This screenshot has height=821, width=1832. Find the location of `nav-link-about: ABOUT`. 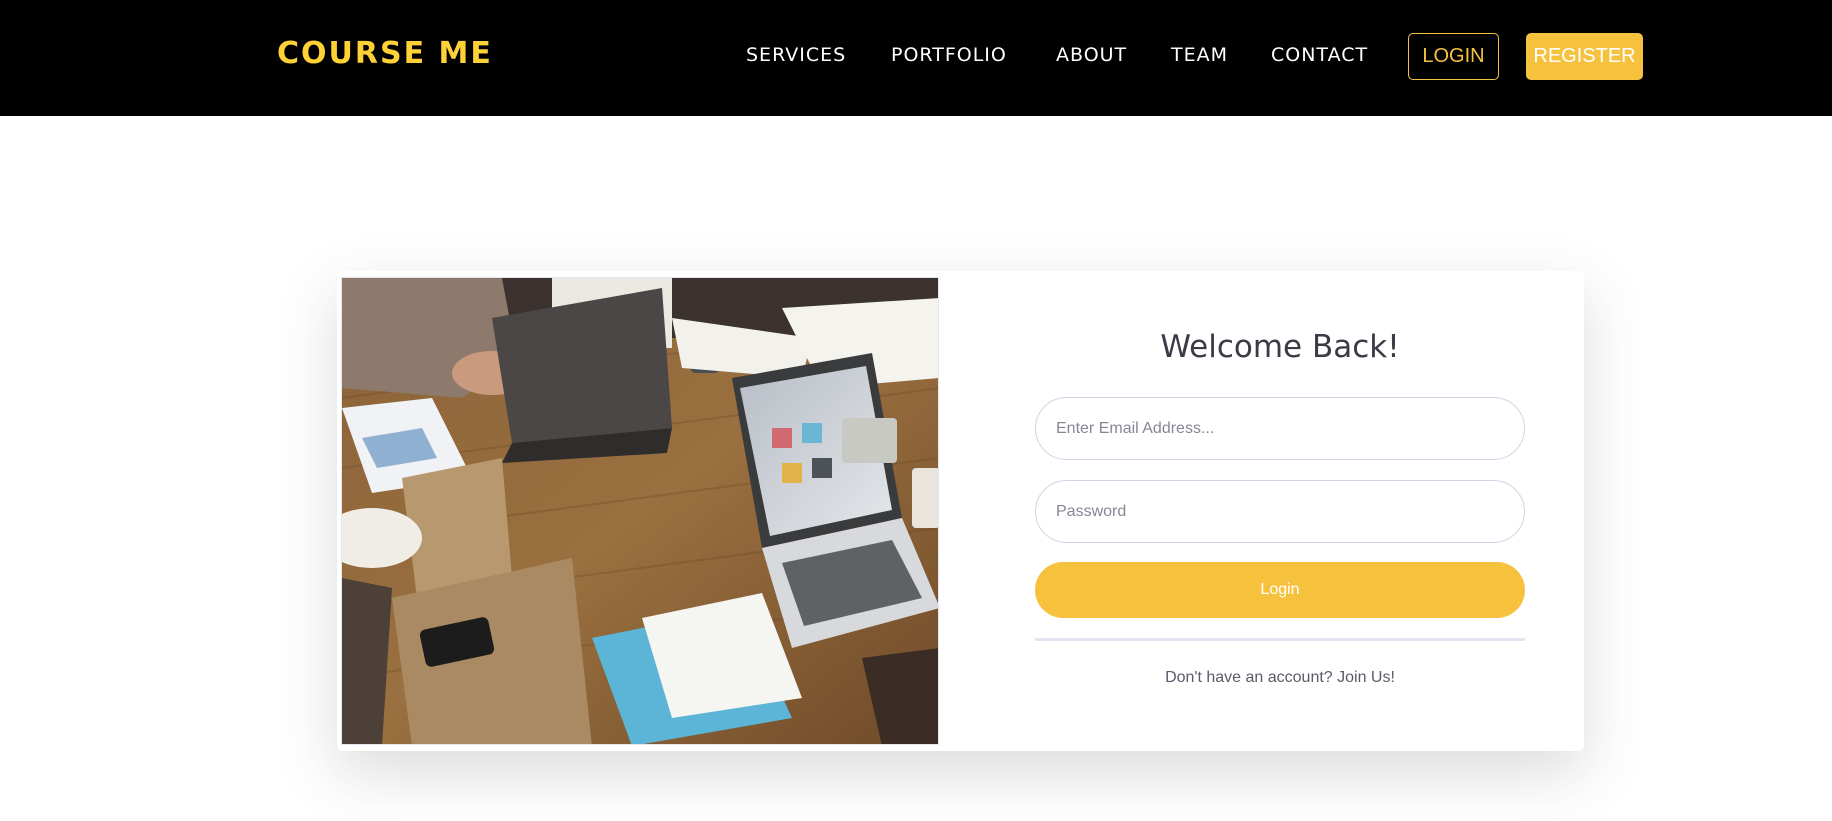

nav-link-about: ABOUT is located at coordinates (1091, 55).